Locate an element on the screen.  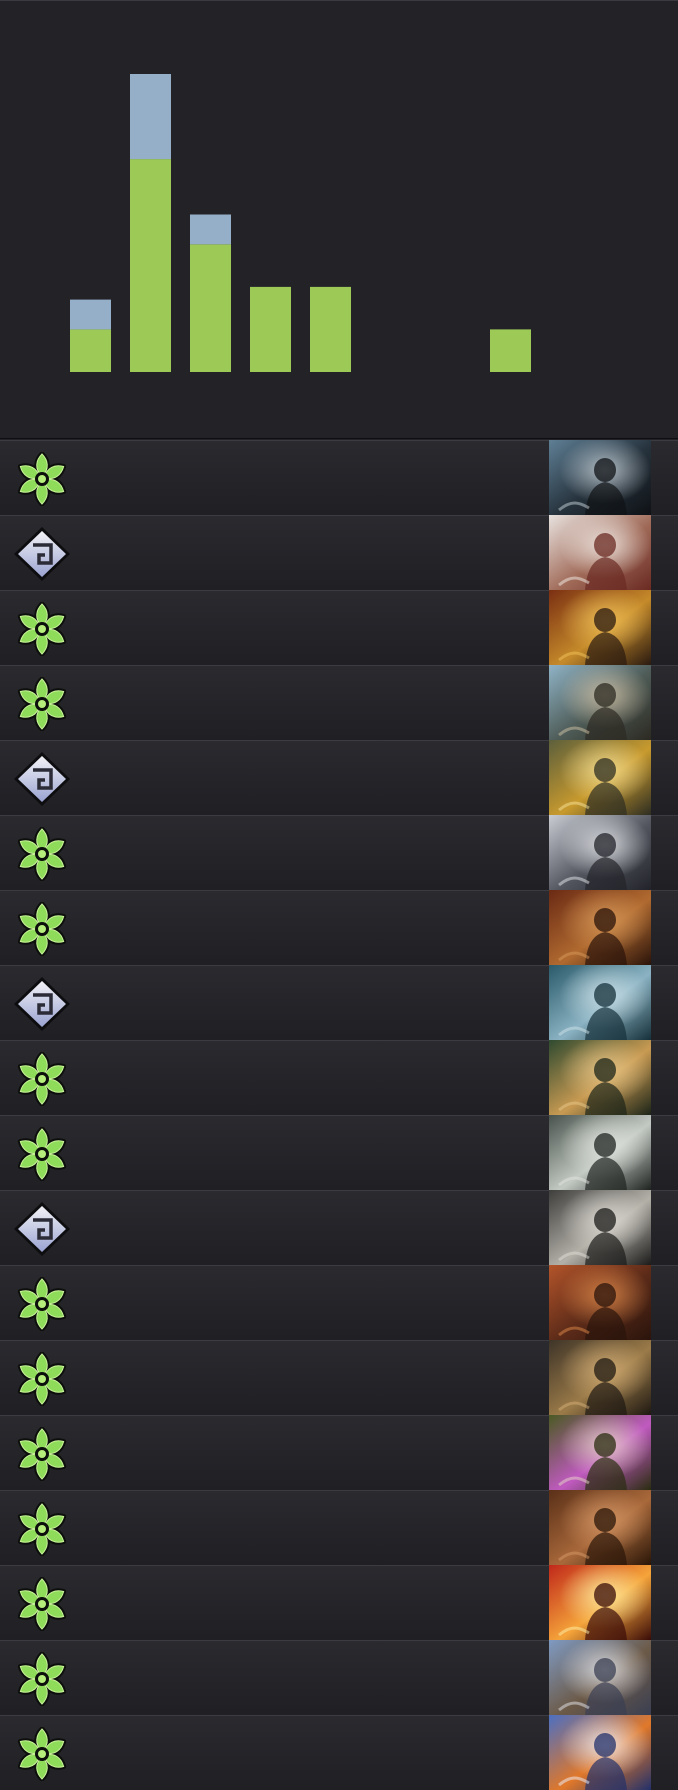
card-art-red-dwarf-warrior is located at coordinates (600, 1302).